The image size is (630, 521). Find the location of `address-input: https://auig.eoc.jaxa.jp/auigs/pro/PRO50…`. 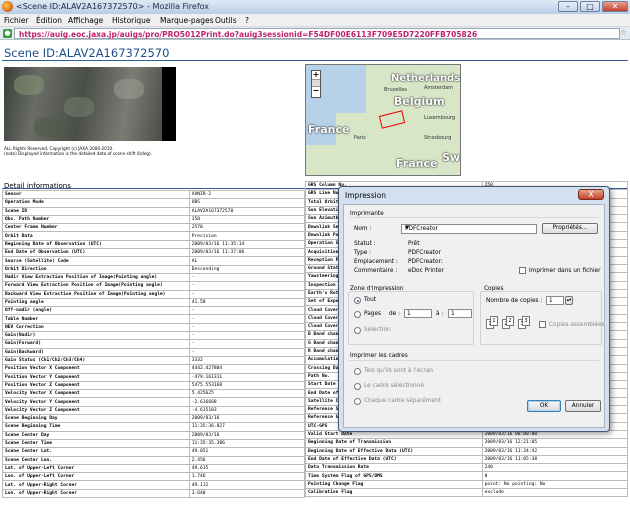

address-input: https://auig.eoc.jaxa.jp/auigs/pro/PRO50… is located at coordinates (317, 33).